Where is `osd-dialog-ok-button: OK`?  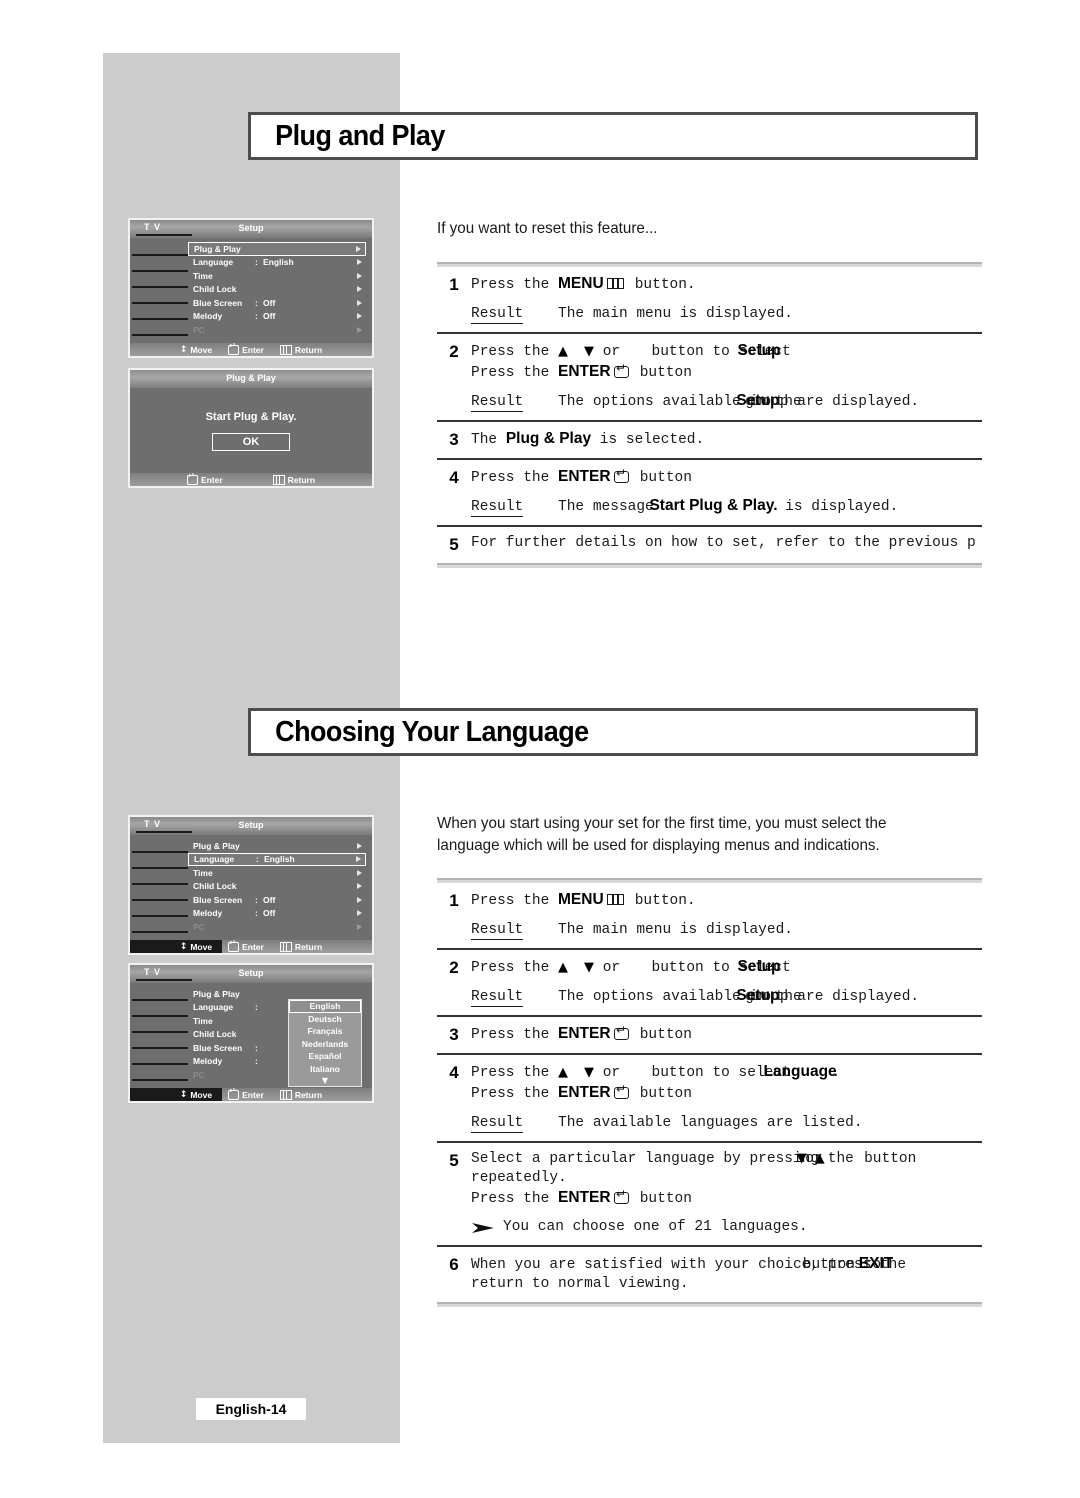
osd-dialog-ok-button: OK is located at coordinates (251, 441).